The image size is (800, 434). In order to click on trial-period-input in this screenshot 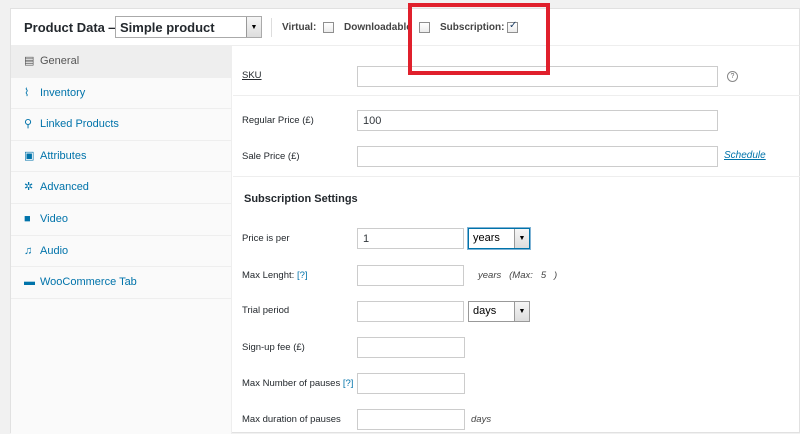, I will do `click(410, 311)`.